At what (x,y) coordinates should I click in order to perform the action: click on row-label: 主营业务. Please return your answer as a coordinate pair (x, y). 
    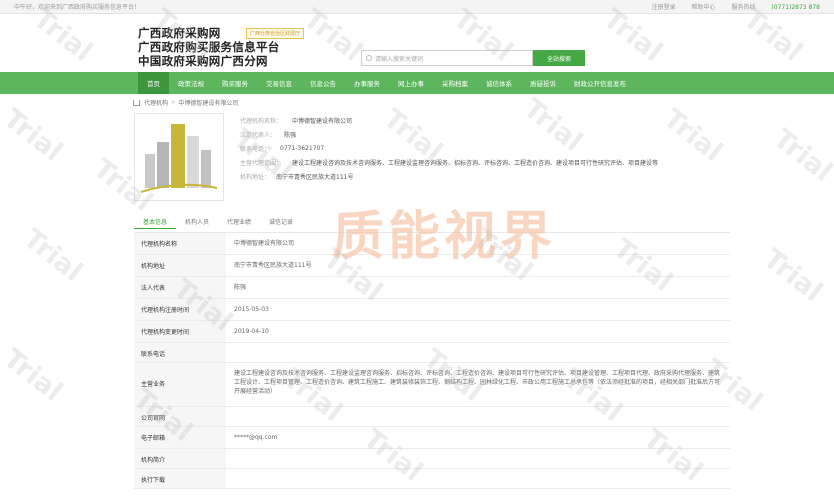
    Looking at the image, I should click on (180, 384).